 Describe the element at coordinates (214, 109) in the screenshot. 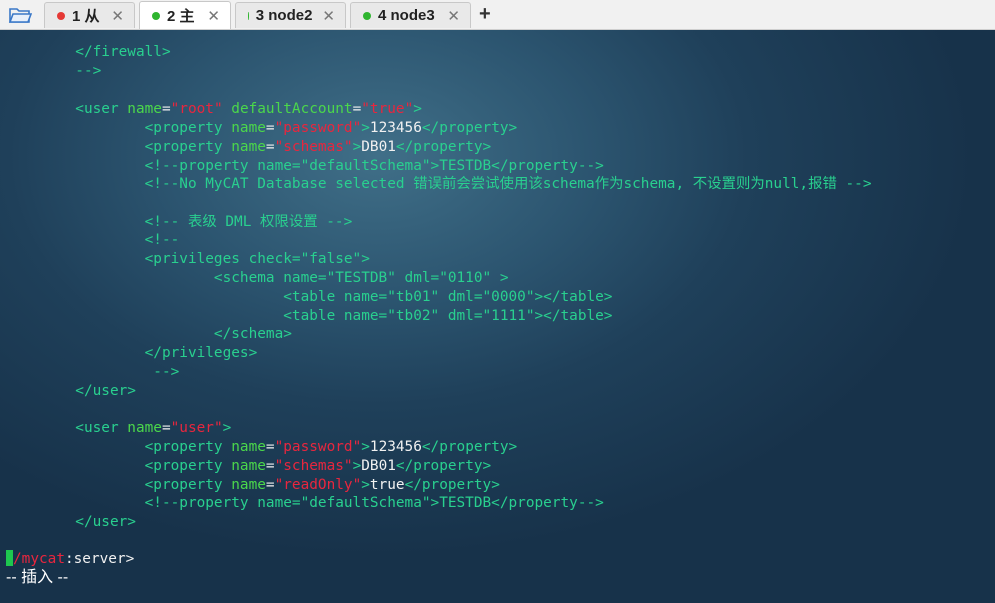

I see `terminal-line: <user name="root" defaultAccount="true">` at that location.